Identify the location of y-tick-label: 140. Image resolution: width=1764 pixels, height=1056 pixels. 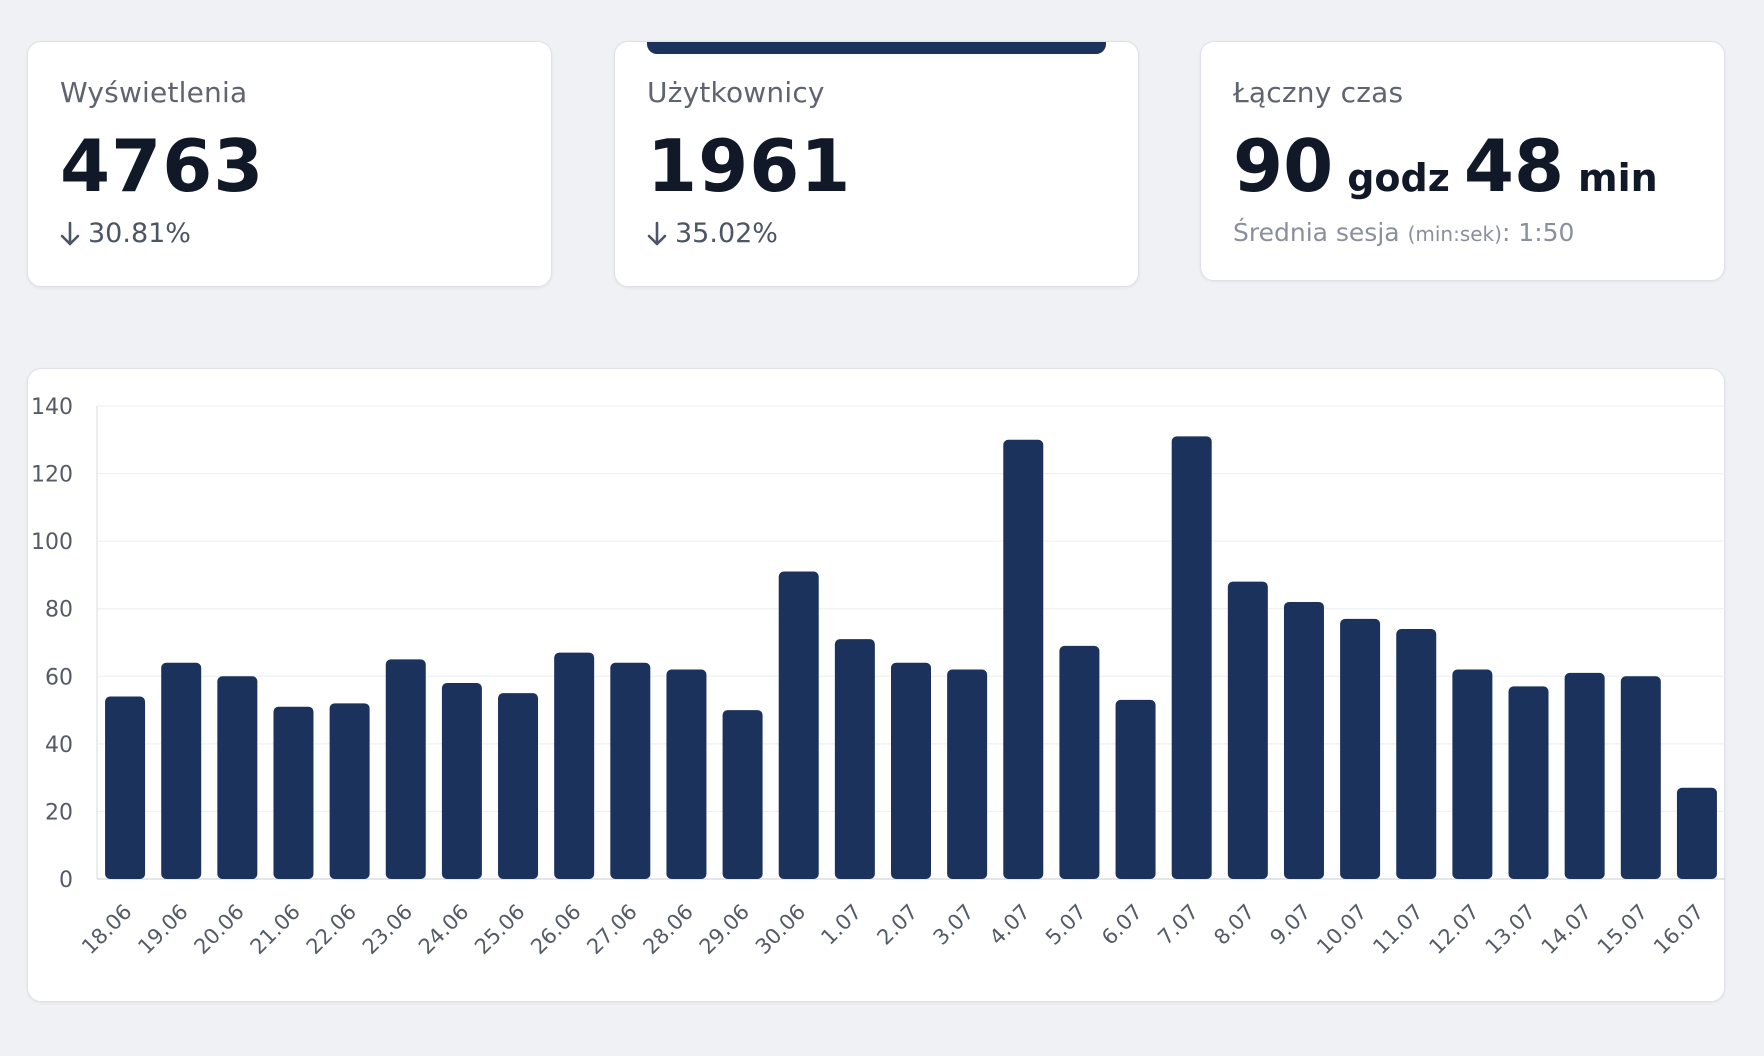
(52, 407).